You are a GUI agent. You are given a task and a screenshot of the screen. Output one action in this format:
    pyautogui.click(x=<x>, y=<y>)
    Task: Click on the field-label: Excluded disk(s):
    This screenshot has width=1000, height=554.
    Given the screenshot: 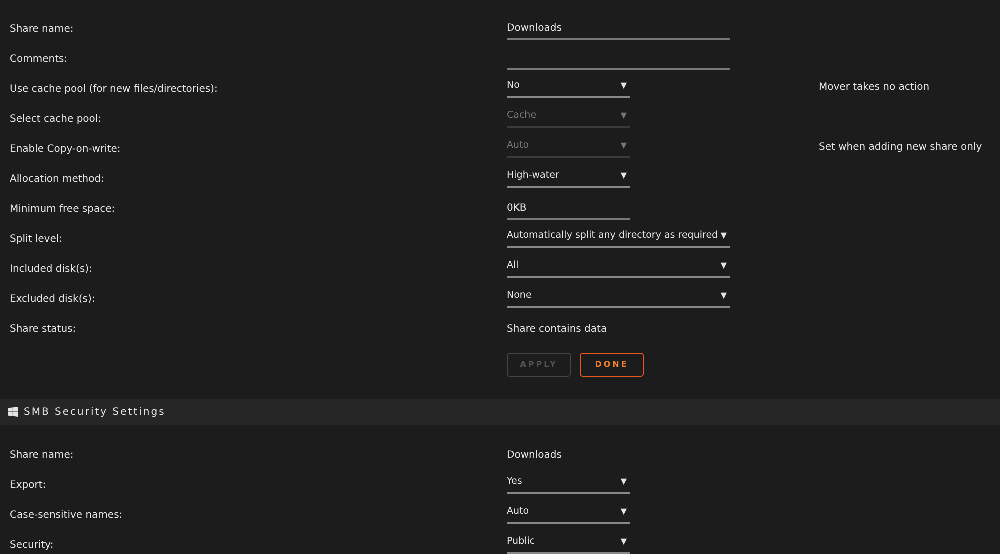 What is the action you would take?
    pyautogui.click(x=53, y=299)
    